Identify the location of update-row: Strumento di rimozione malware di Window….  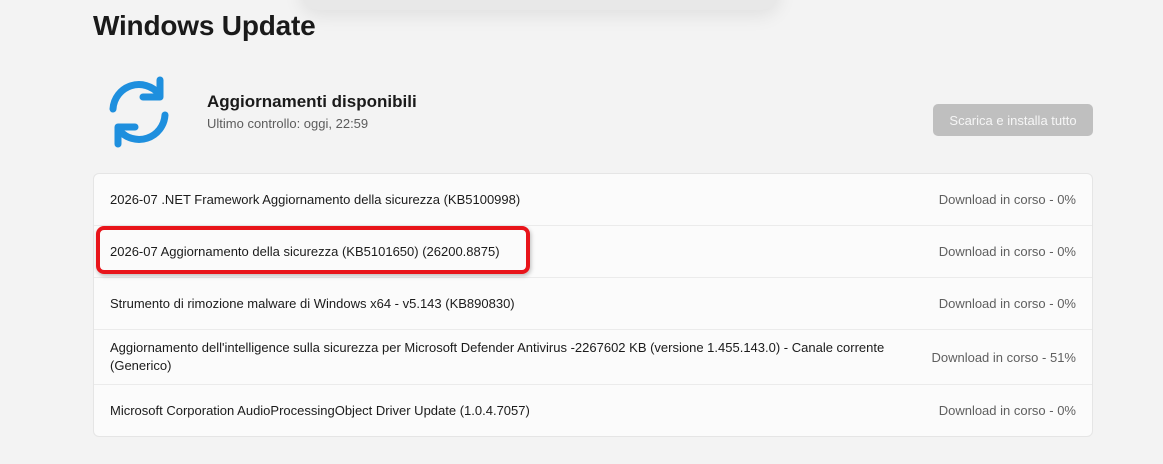
(593, 303).